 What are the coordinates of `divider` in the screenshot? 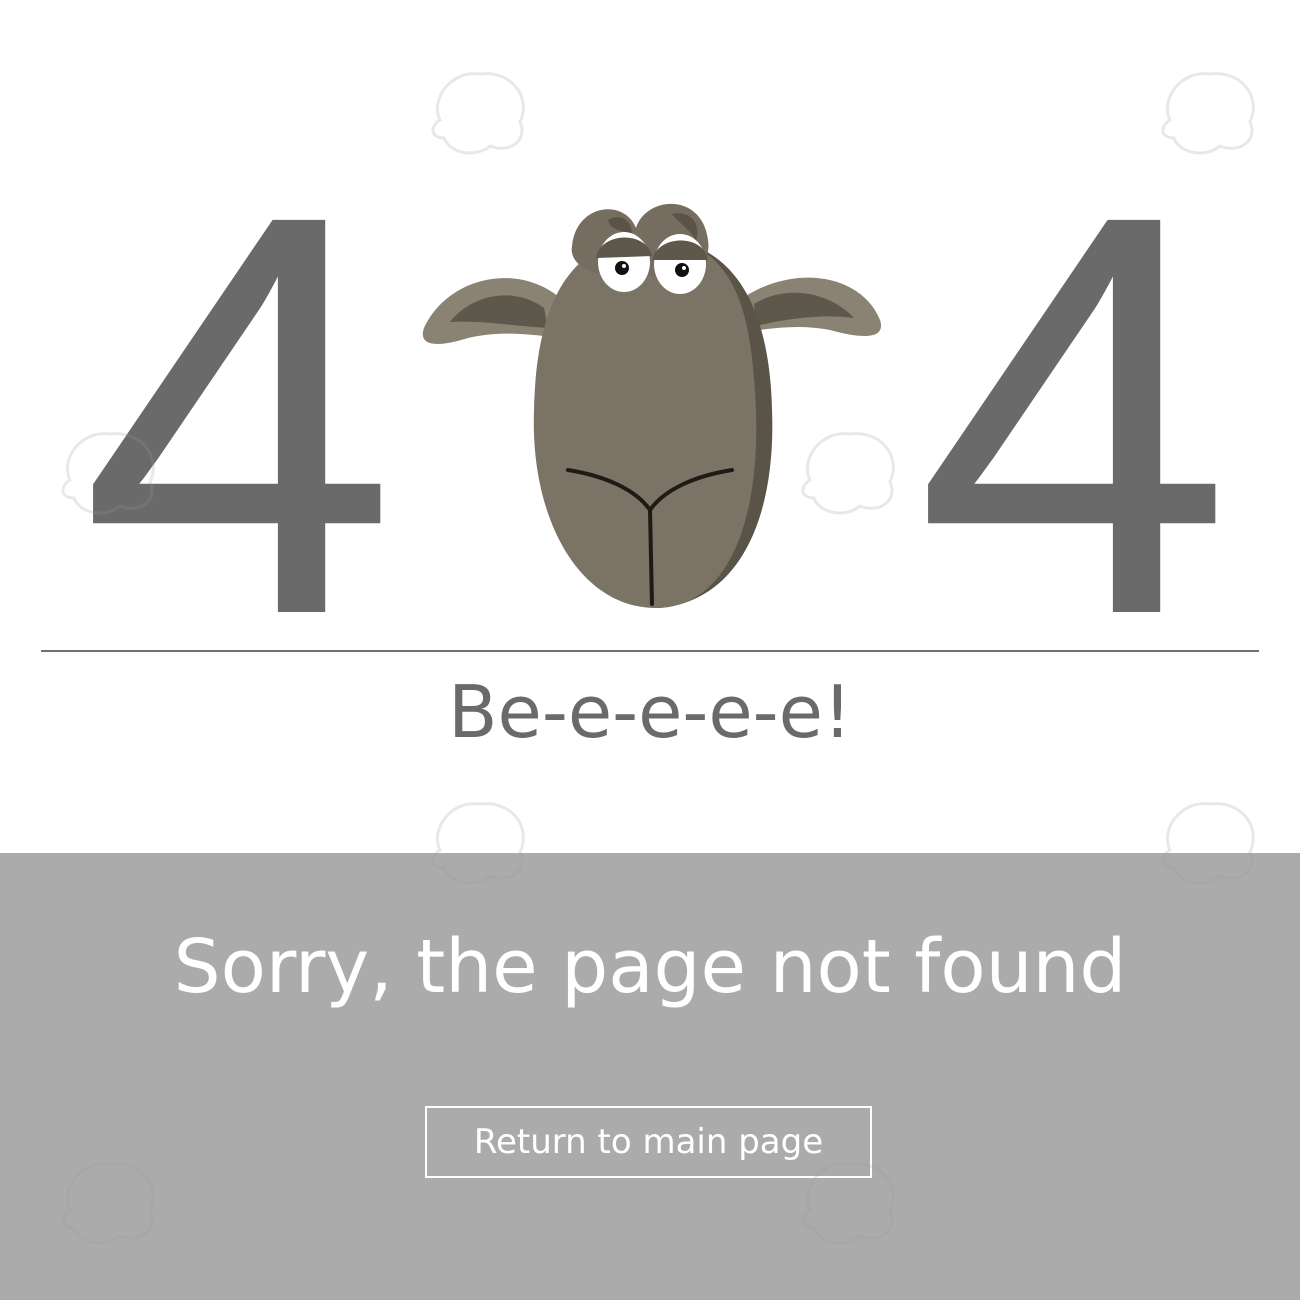 It's located at (650, 651).